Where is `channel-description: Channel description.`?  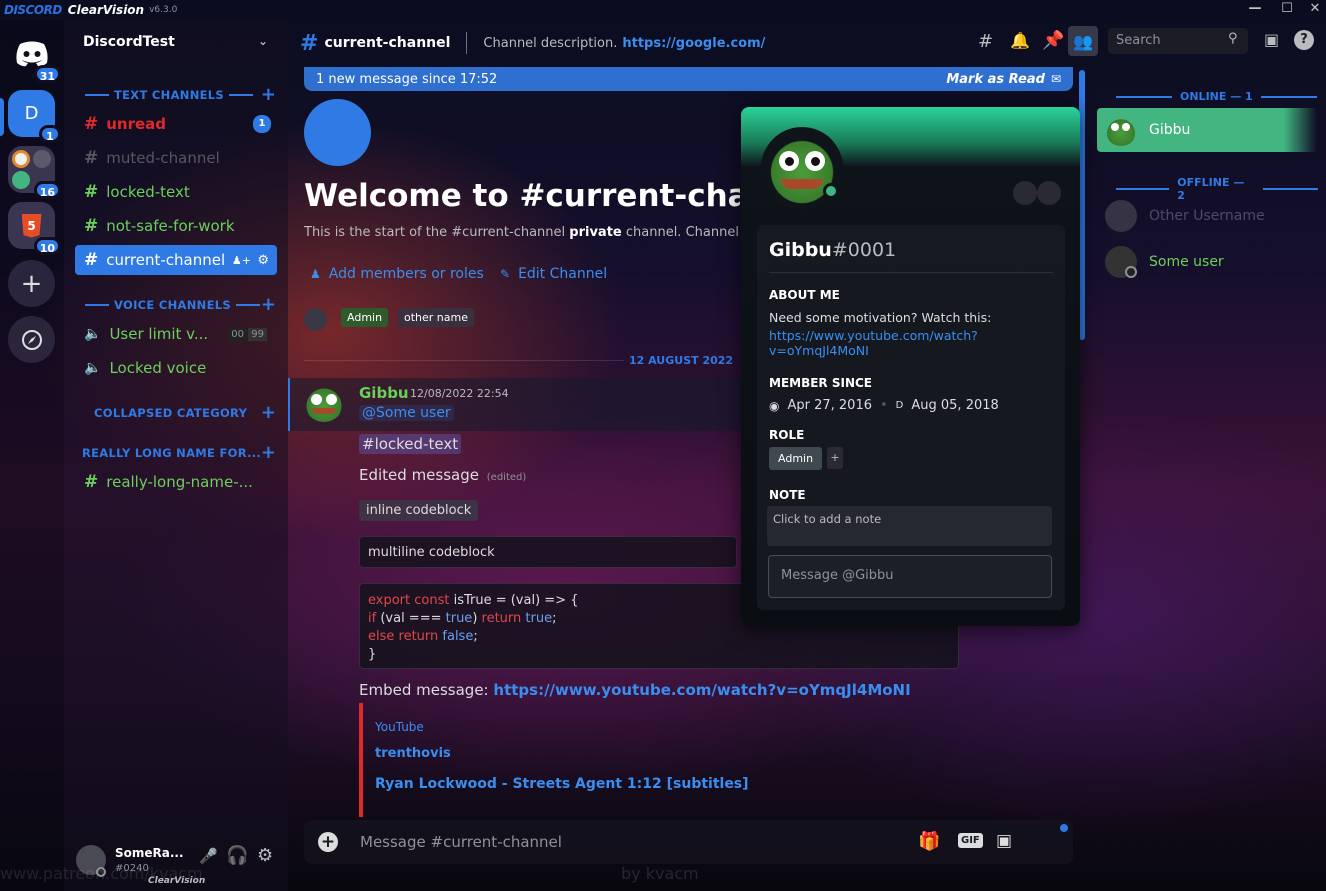
channel-description: Channel description. is located at coordinates (550, 43).